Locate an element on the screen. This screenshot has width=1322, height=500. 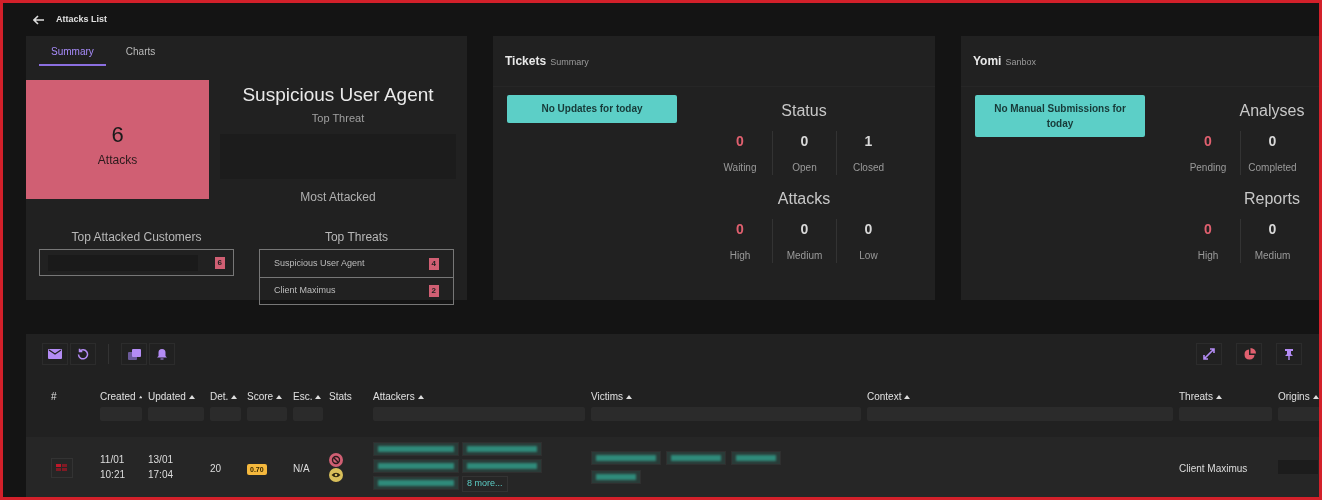
stat-label: Pending is located at coordinates (1208, 168).